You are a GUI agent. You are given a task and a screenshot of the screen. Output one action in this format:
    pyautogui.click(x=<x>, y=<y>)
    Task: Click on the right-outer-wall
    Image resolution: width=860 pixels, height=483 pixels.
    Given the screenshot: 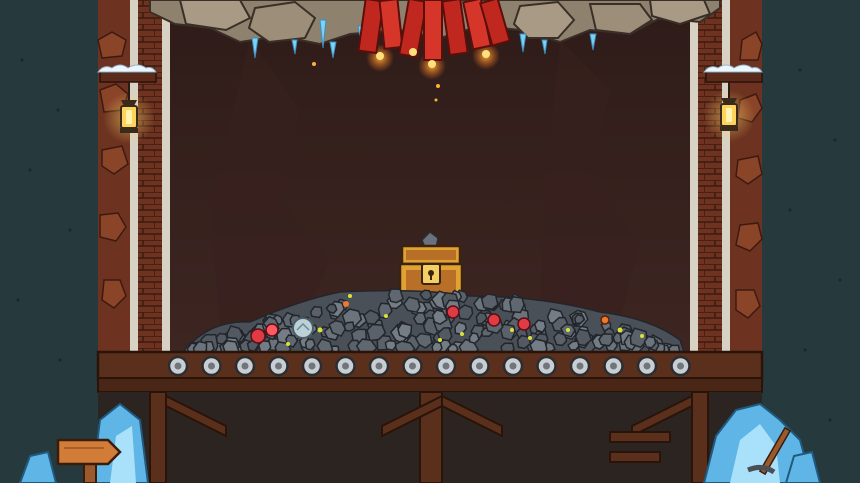 What is the action you would take?
    pyautogui.click(x=811, y=241)
    